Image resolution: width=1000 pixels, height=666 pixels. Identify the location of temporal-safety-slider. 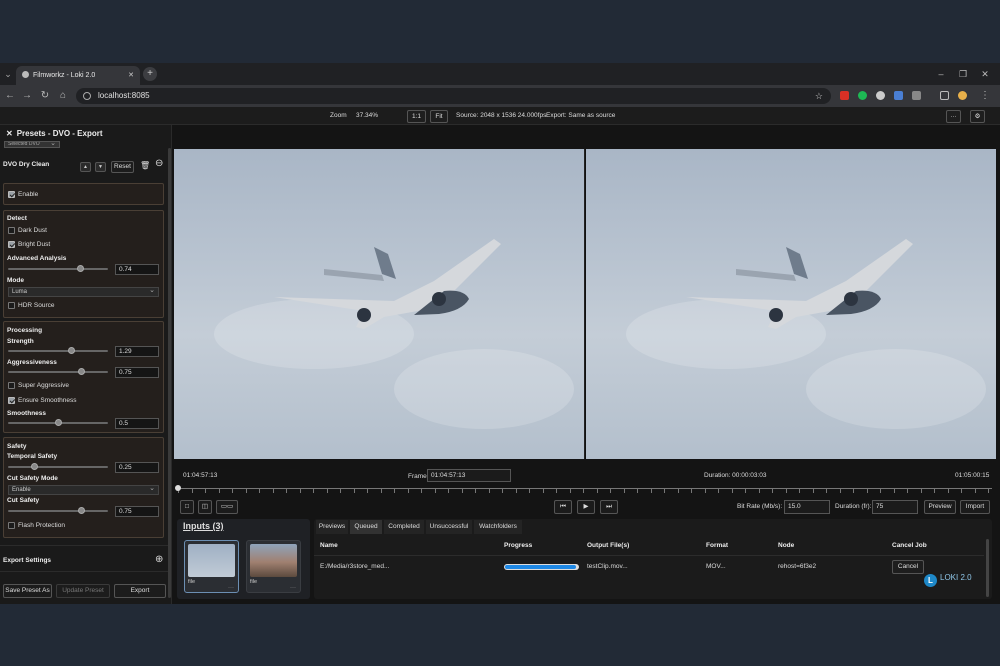
(58, 466).